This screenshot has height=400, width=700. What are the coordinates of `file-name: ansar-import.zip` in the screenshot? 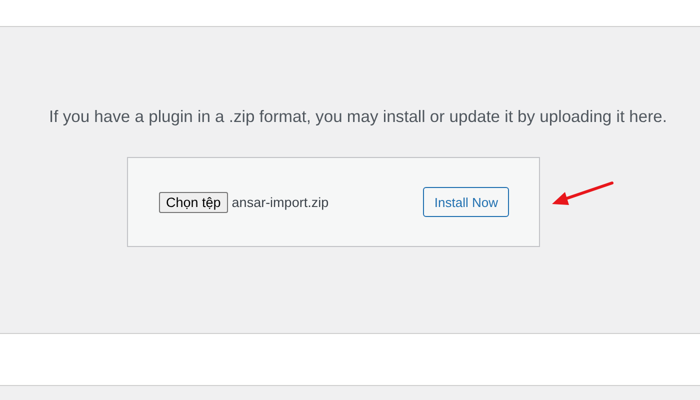 It's located at (280, 202).